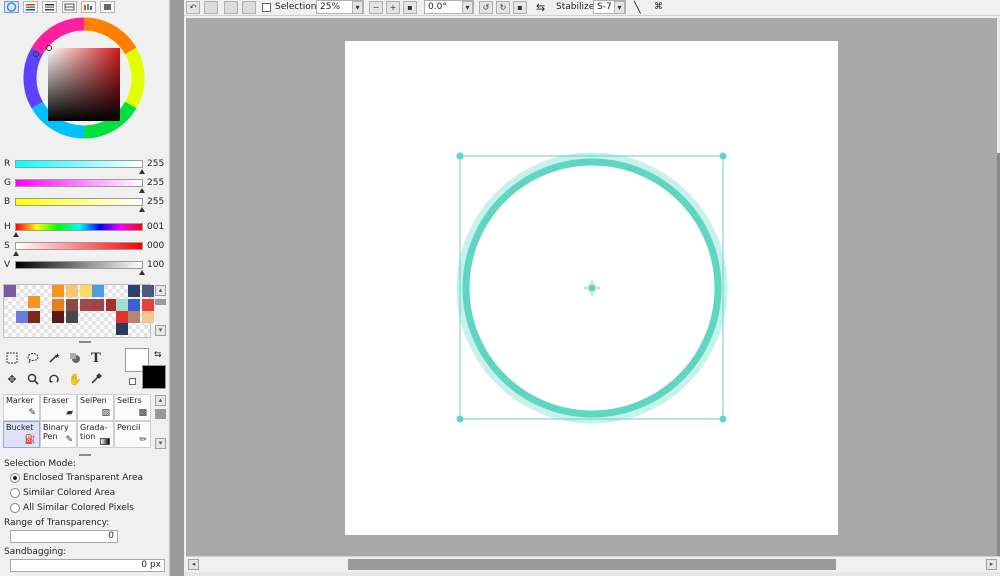 Image resolution: width=1000 pixels, height=576 pixels. What do you see at coordinates (991, 564) in the screenshot?
I see `scroll-right-icon: ▸` at bounding box center [991, 564].